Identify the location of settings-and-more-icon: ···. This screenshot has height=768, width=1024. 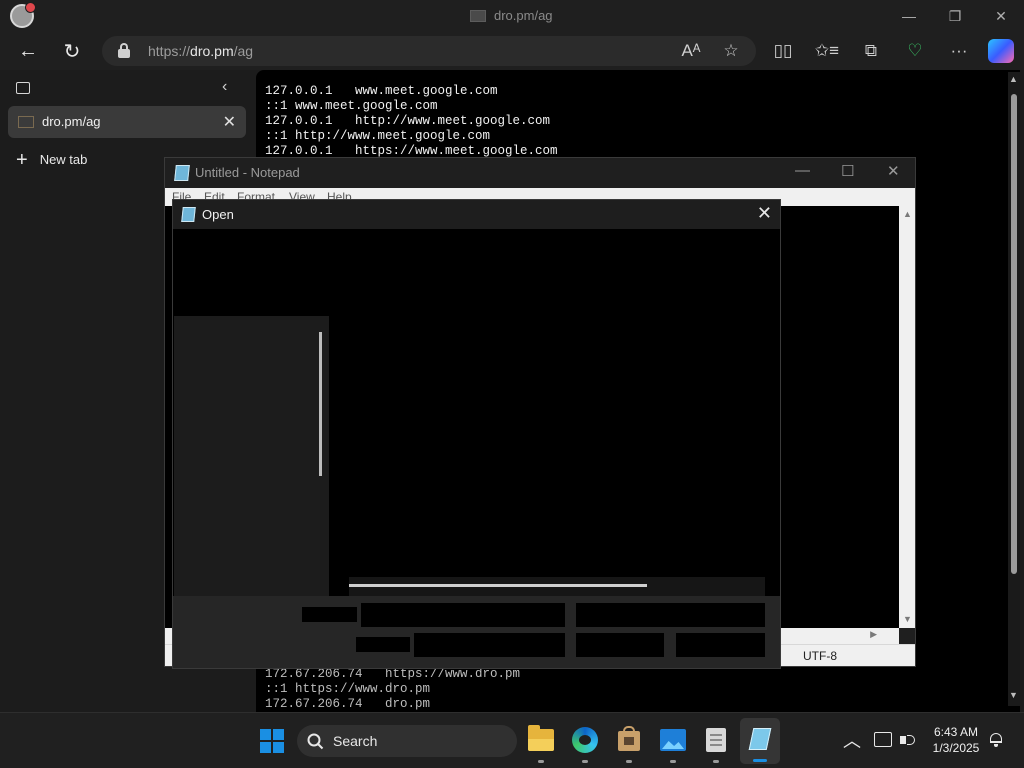
(959, 51).